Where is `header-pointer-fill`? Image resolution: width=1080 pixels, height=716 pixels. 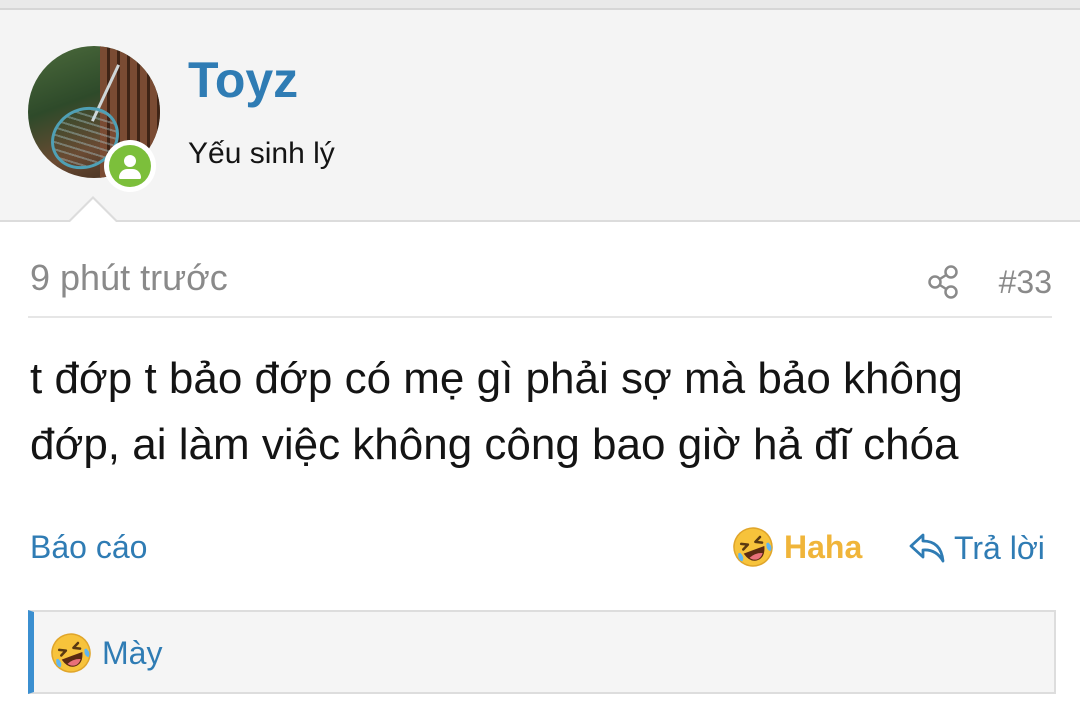
header-pointer-fill is located at coordinates (93, 210).